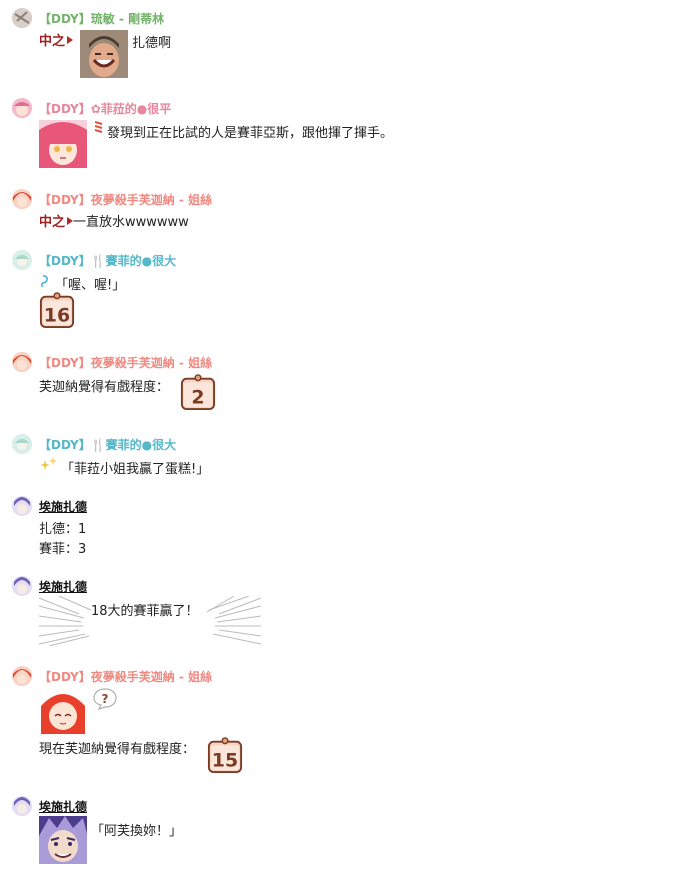 This screenshot has height=880, width=683. I want to click on sender-name: 【DDY】✿菲菈的●很平, so click(105, 108).